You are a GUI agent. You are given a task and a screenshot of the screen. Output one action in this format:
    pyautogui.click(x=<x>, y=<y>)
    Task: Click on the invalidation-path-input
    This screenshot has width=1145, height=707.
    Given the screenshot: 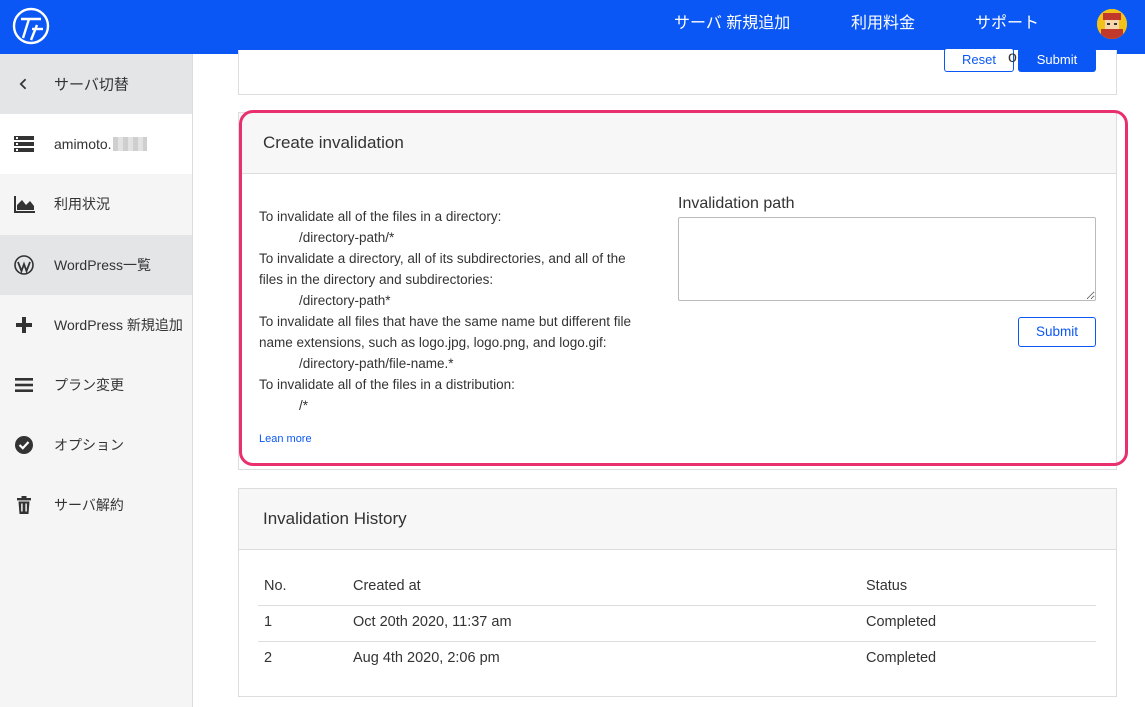 What is the action you would take?
    pyautogui.click(x=887, y=259)
    